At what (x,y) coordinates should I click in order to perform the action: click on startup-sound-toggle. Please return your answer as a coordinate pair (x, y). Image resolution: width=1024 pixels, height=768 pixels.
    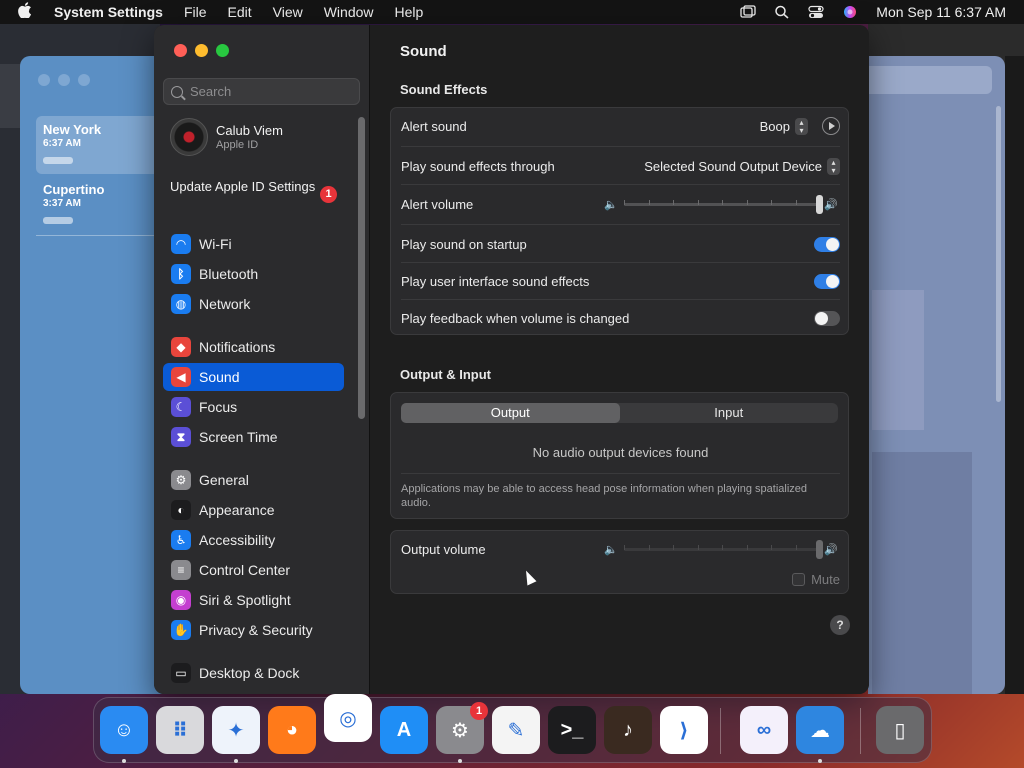
    Looking at the image, I should click on (827, 244).